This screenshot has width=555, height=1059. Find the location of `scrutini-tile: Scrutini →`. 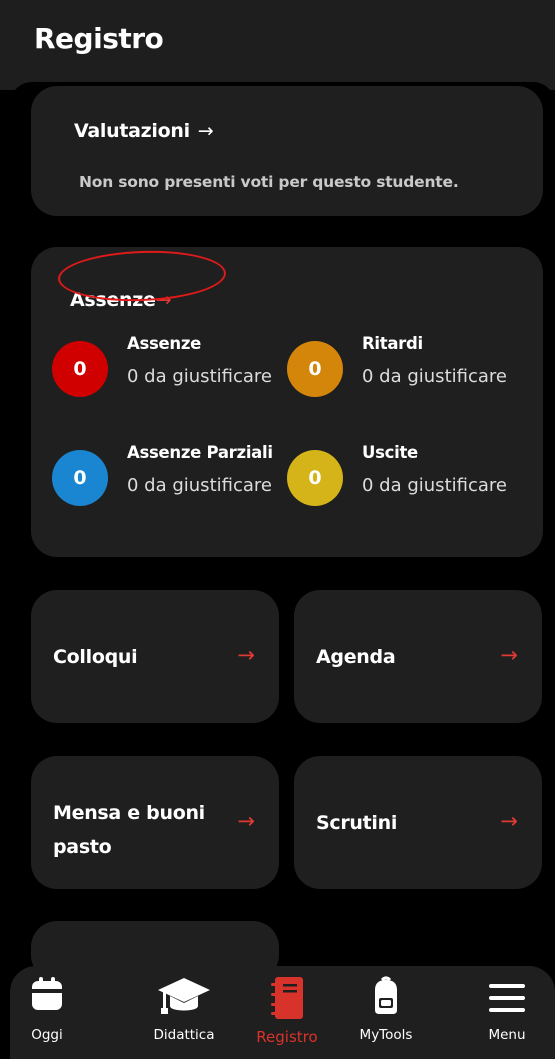

scrutini-tile: Scrutini → is located at coordinates (418, 822).